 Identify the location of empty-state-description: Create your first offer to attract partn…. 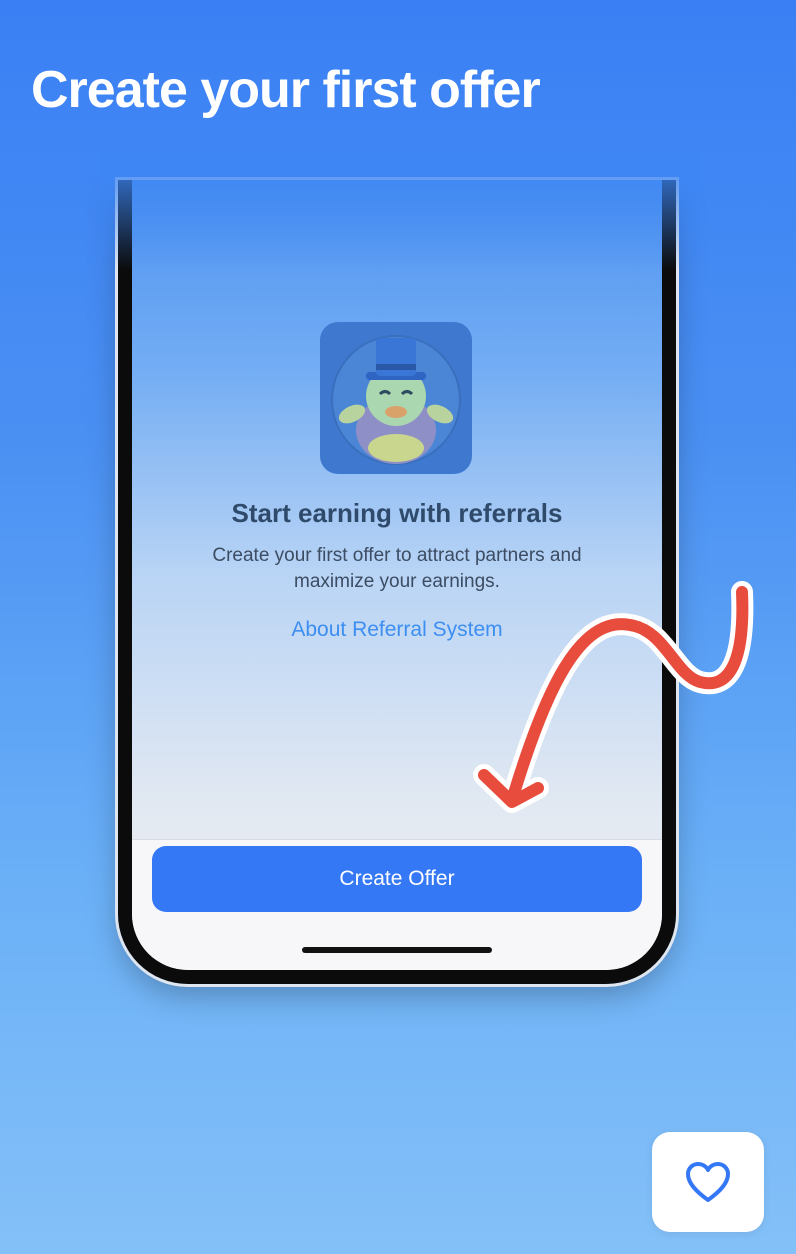
(397, 568).